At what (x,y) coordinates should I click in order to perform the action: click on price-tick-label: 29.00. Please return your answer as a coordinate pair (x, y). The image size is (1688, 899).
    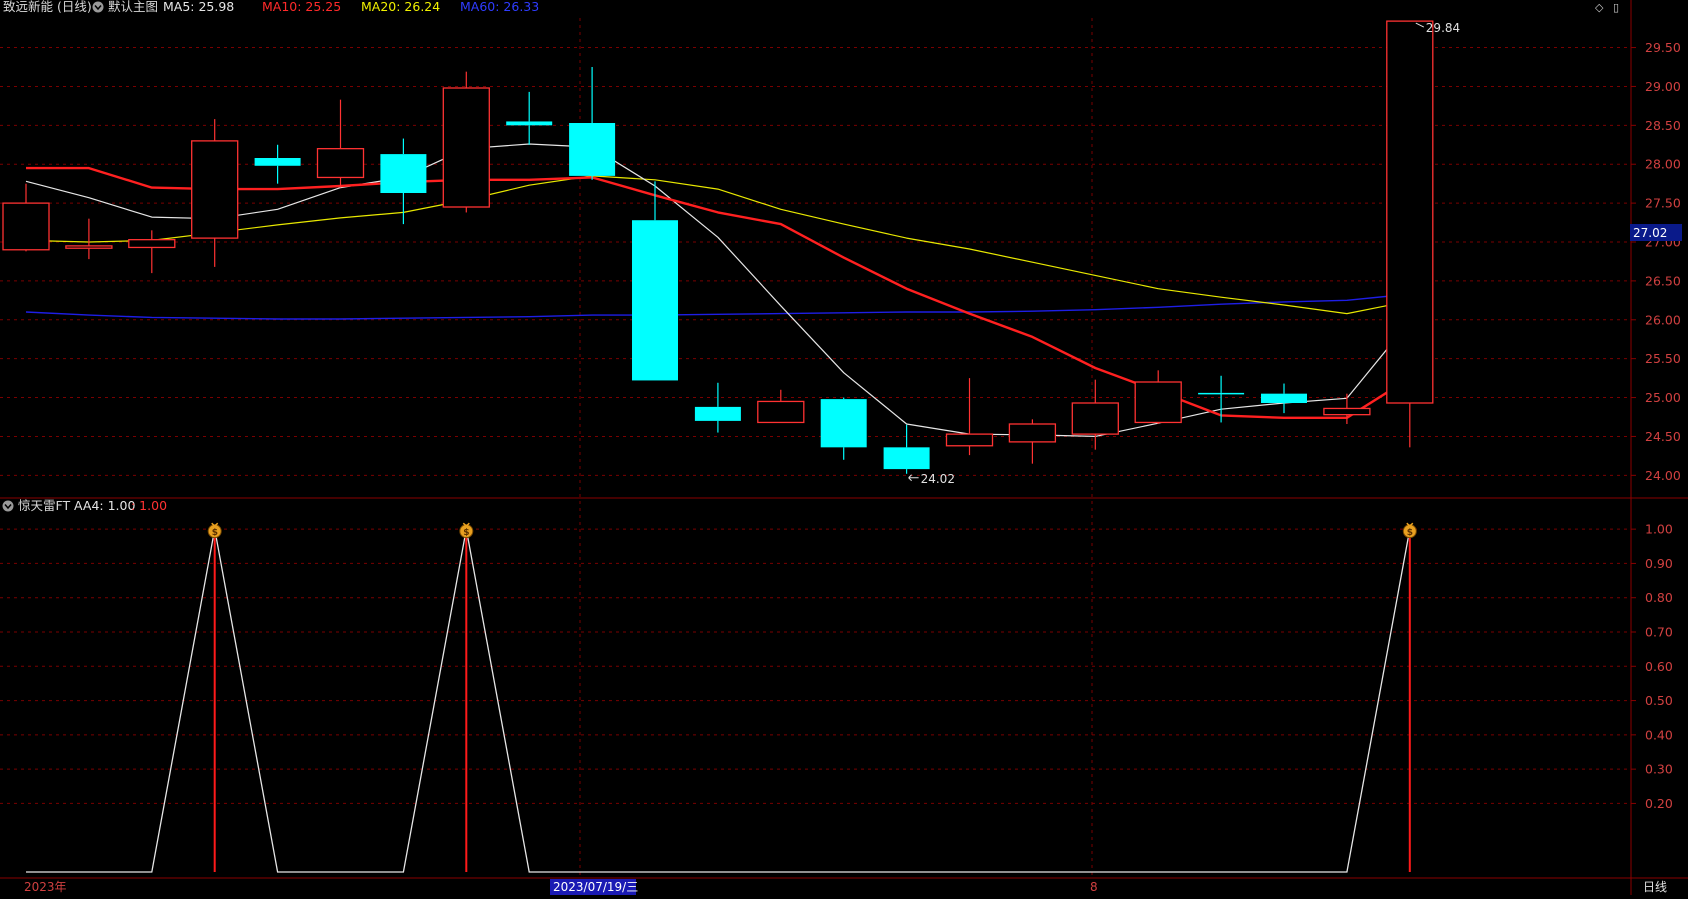
    Looking at the image, I should click on (1663, 86).